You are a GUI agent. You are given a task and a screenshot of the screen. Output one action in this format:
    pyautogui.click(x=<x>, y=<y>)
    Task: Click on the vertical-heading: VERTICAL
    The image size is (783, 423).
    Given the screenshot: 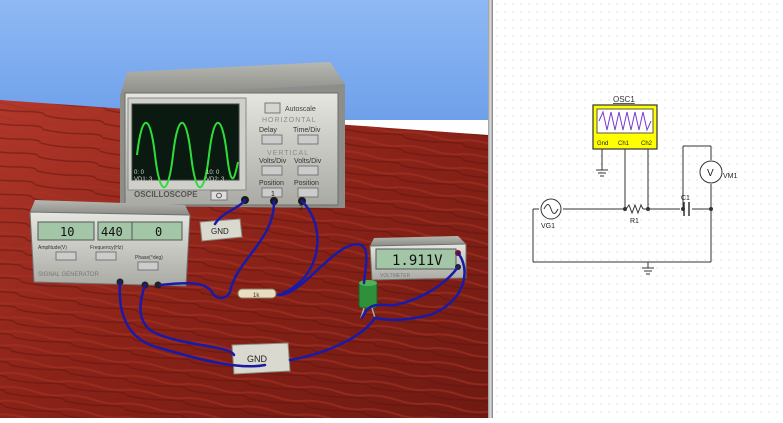 What is the action you would take?
    pyautogui.click(x=288, y=153)
    